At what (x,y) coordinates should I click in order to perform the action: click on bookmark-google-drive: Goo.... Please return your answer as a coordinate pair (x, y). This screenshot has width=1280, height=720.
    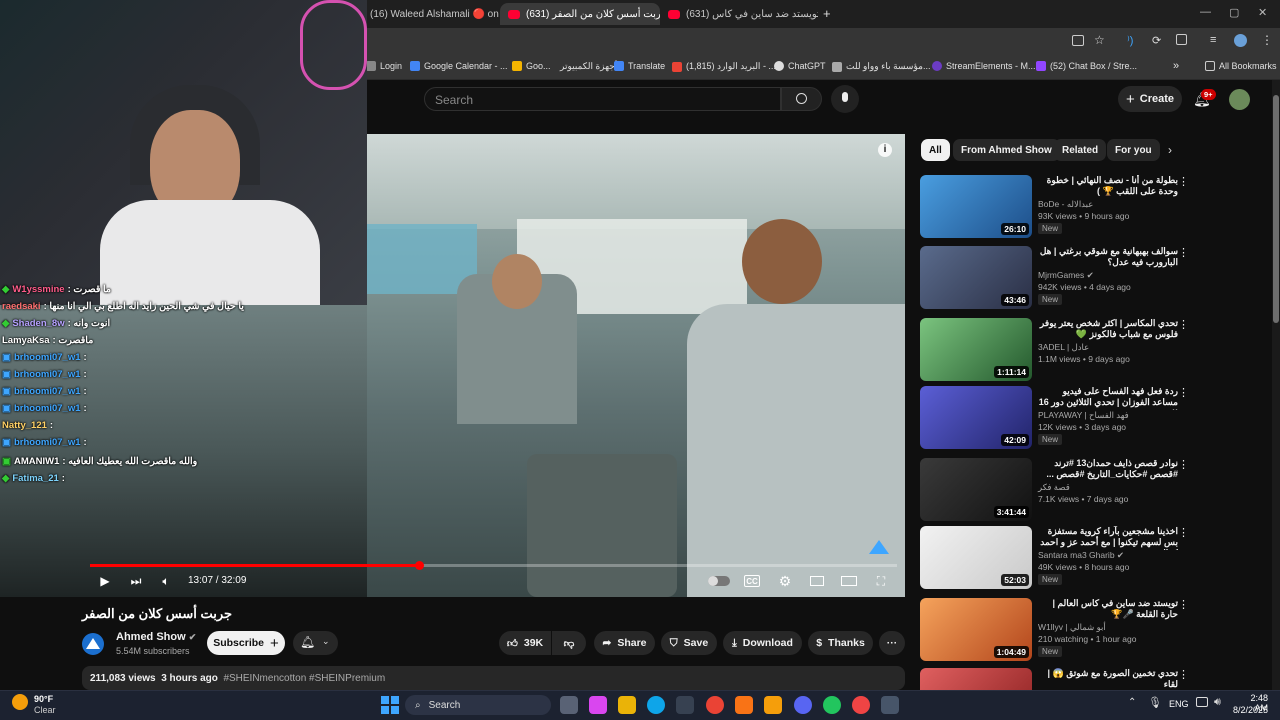
    Looking at the image, I should click on (531, 66).